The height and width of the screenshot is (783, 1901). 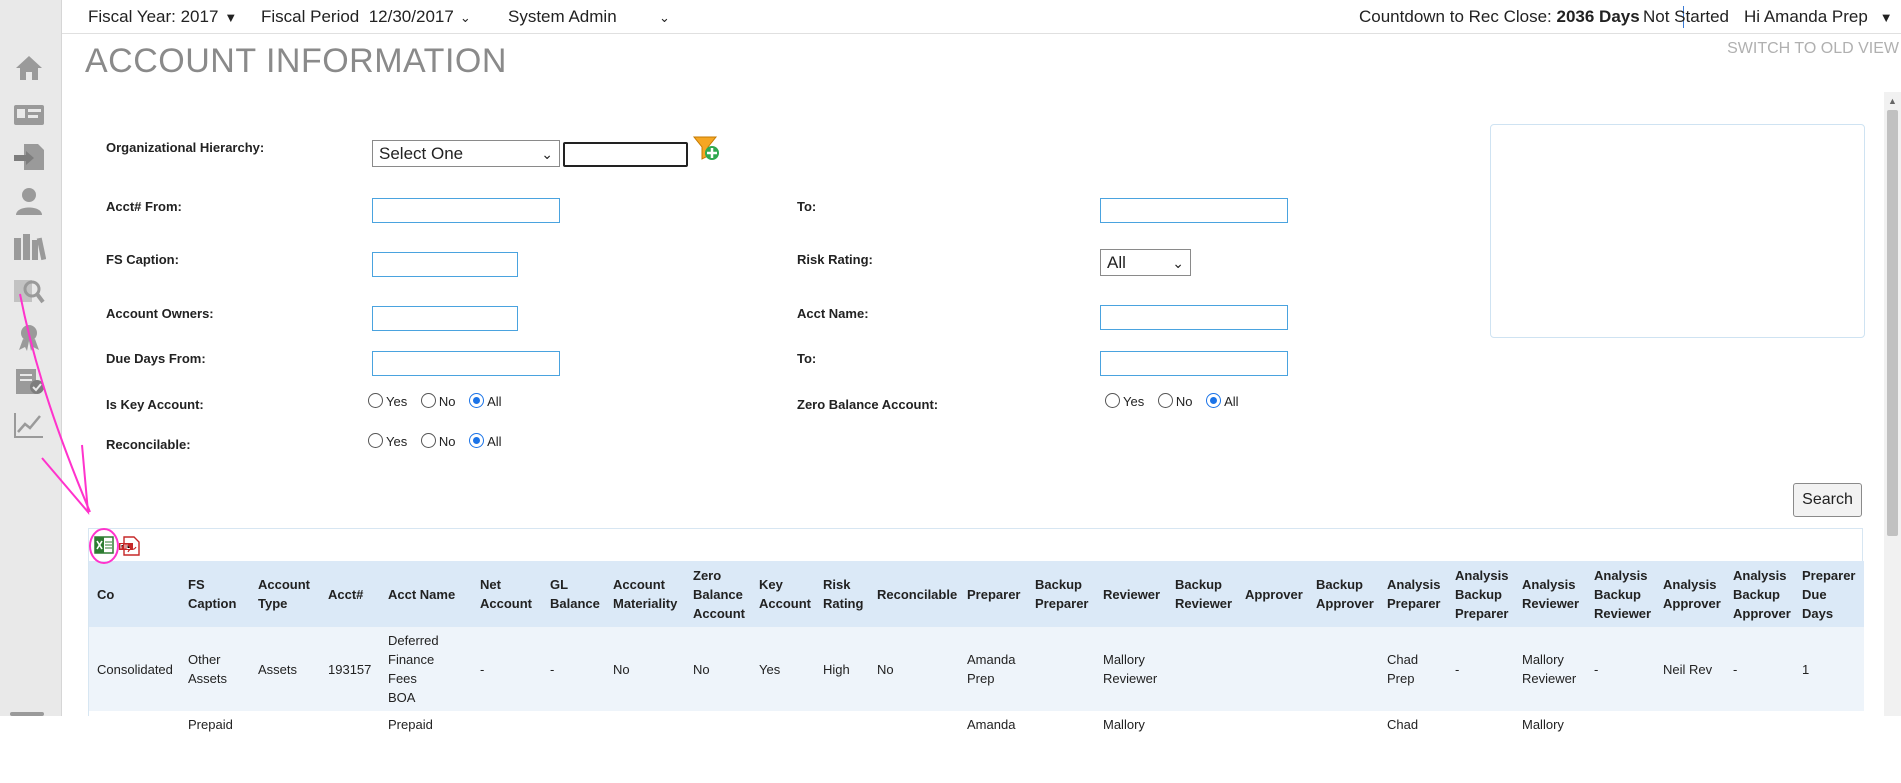 I want to click on cell-text: Backup, so click(x=1058, y=584).